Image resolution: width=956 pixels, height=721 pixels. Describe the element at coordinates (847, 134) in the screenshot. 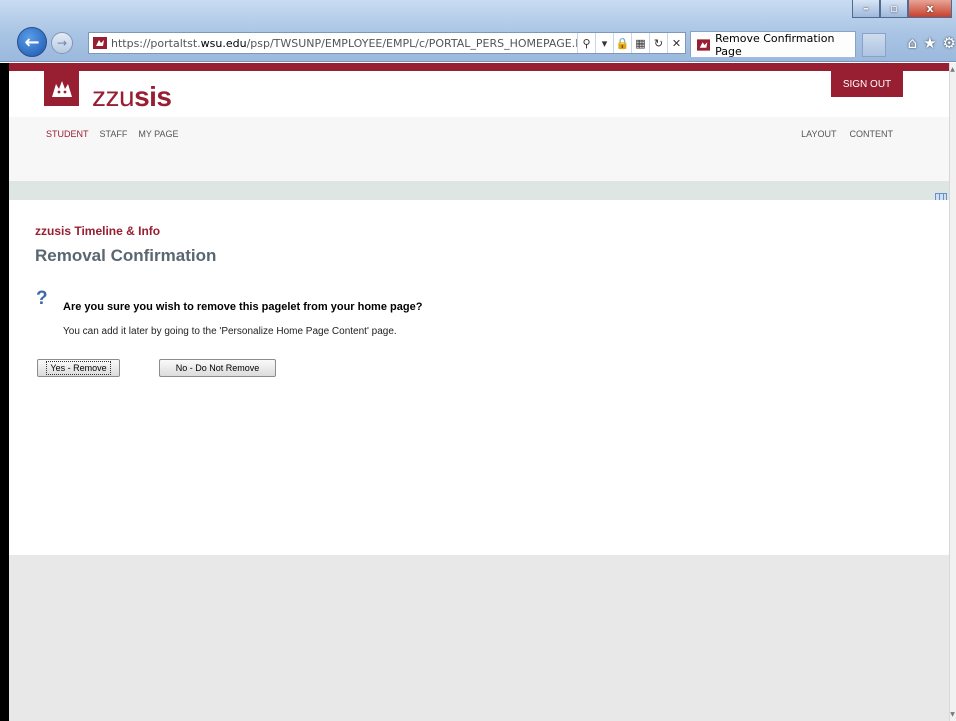

I see `personalize-nav: LAYOUT CONTENT` at that location.